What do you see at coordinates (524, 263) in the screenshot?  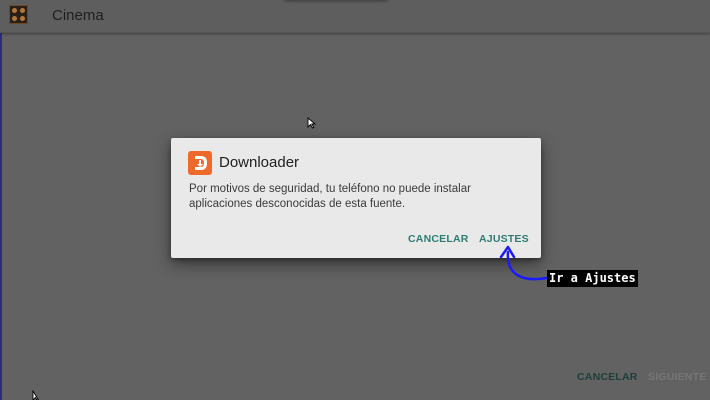 I see `curved-arrow-icon` at bounding box center [524, 263].